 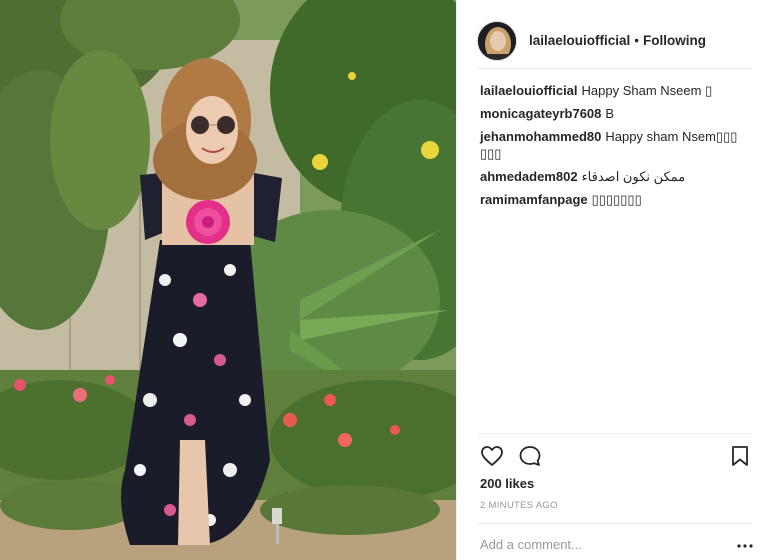 What do you see at coordinates (740, 456) in the screenshot?
I see `bookmark-icon` at bounding box center [740, 456].